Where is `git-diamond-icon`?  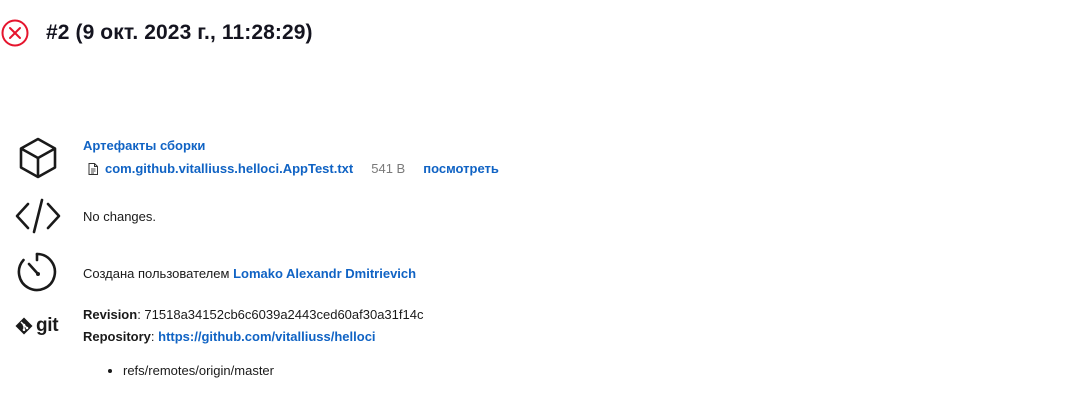
git-diamond-icon is located at coordinates (24, 326).